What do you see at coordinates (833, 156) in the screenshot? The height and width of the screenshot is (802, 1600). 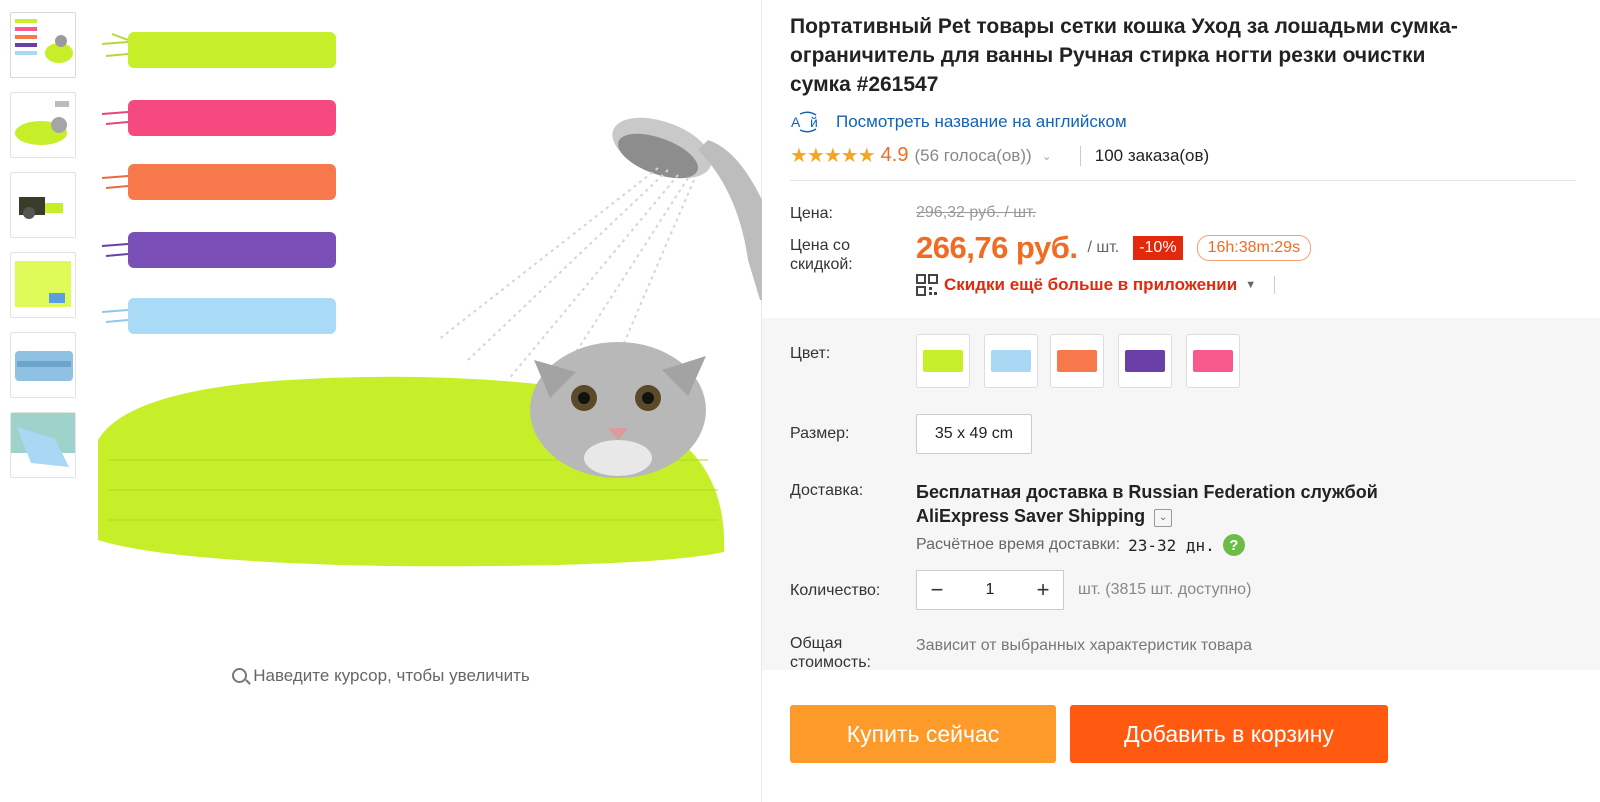 I see `rating-stars: ★★★★★` at bounding box center [833, 156].